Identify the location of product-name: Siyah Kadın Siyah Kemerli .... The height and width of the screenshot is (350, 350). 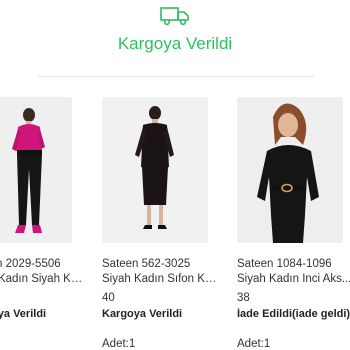
(42, 279).